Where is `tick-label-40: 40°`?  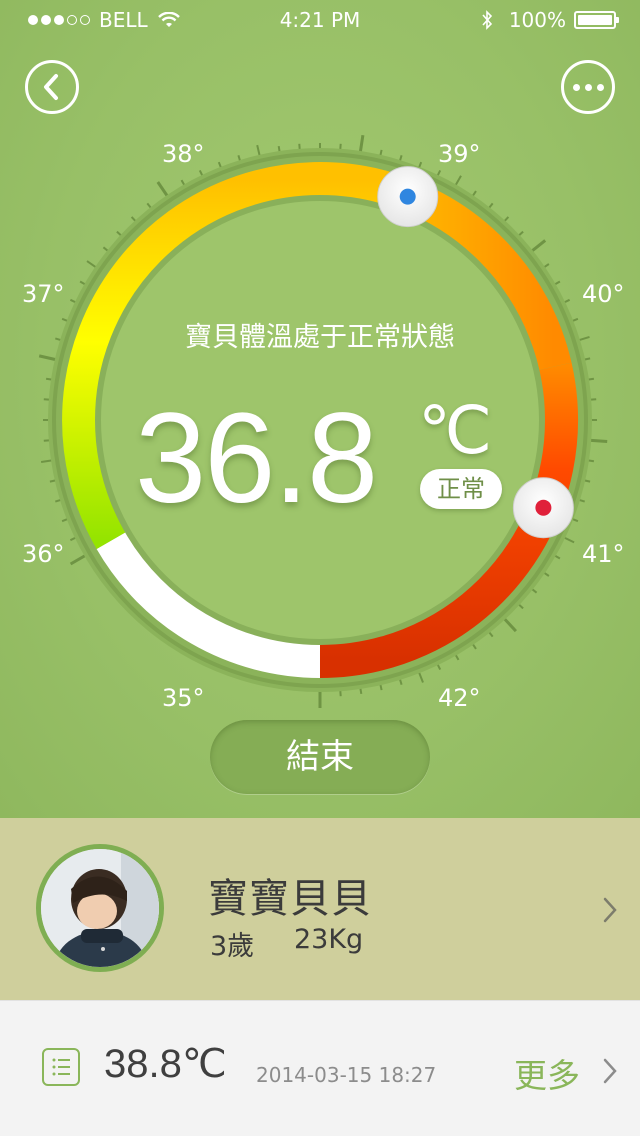
tick-label-40: 40° is located at coordinates (603, 294).